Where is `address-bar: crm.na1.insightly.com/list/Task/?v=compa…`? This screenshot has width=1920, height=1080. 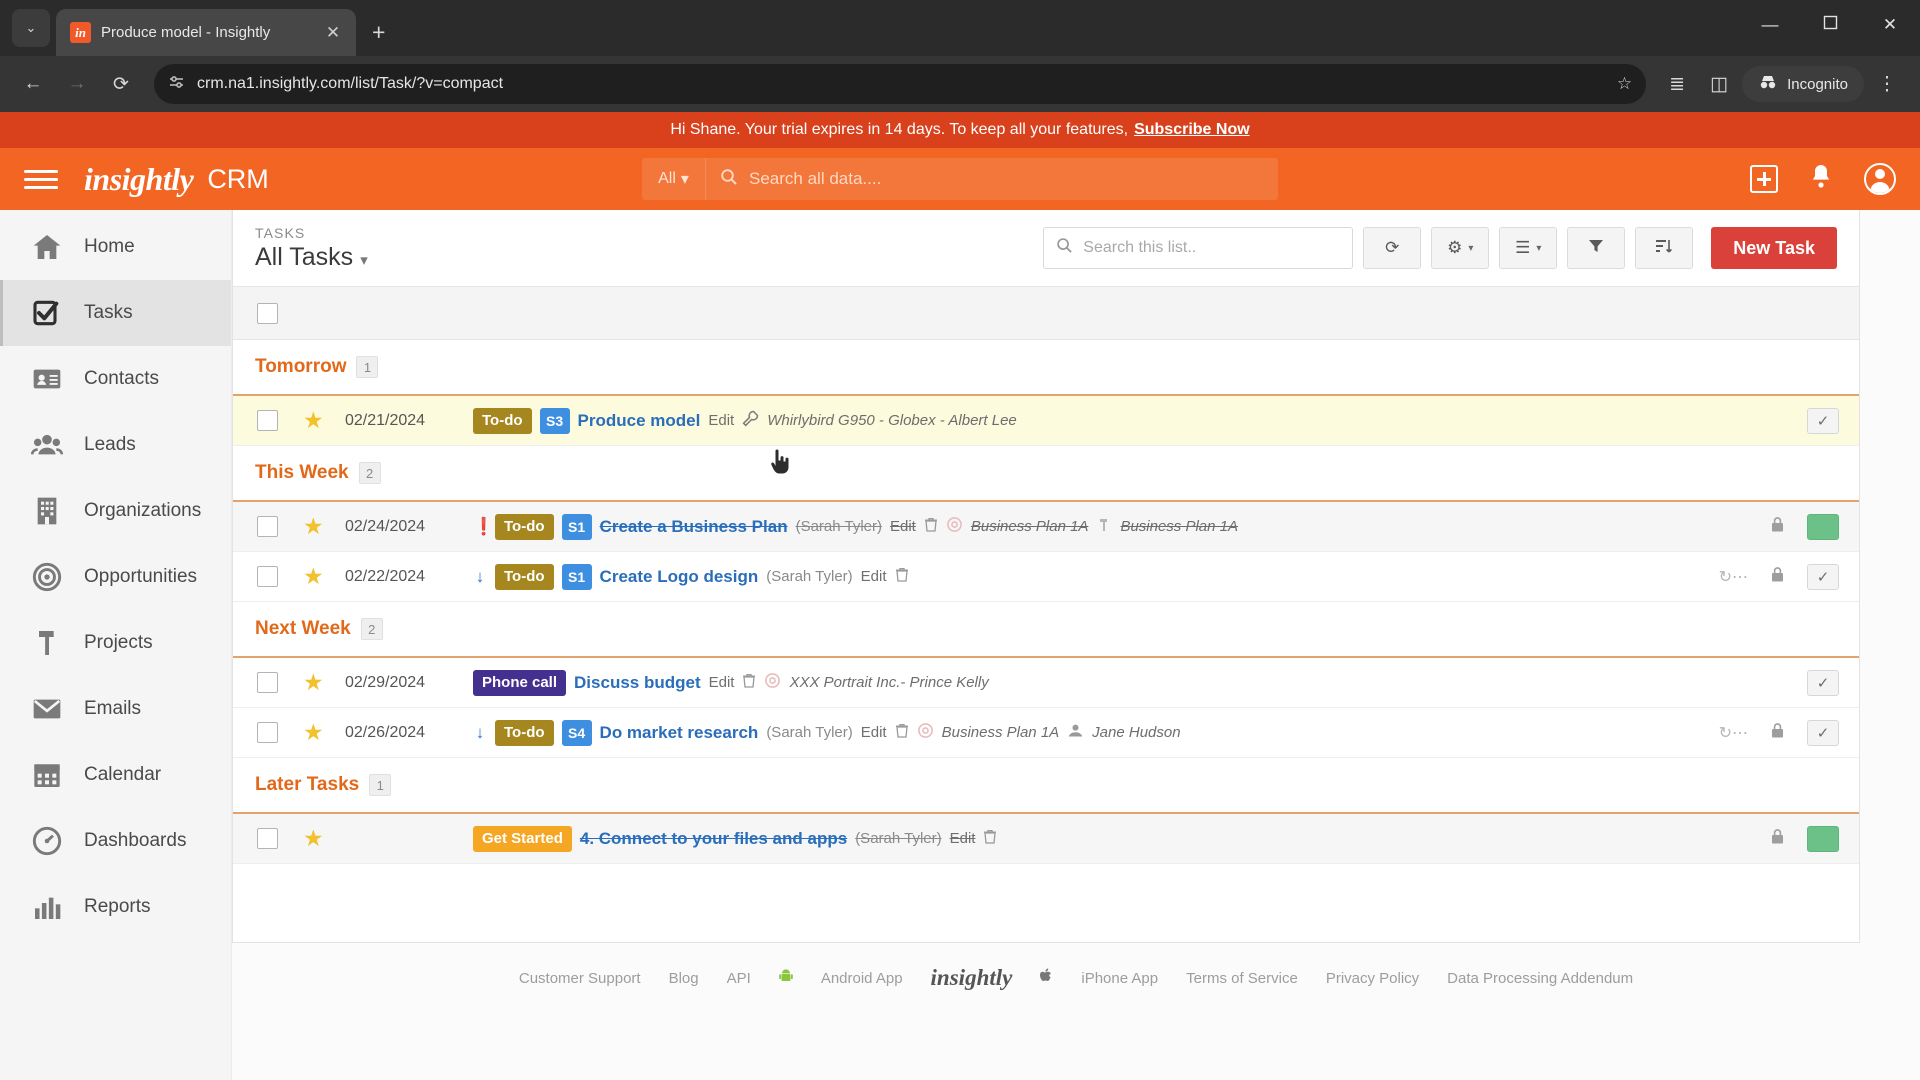 address-bar: crm.na1.insightly.com/list/Task/?v=compa… is located at coordinates (900, 84).